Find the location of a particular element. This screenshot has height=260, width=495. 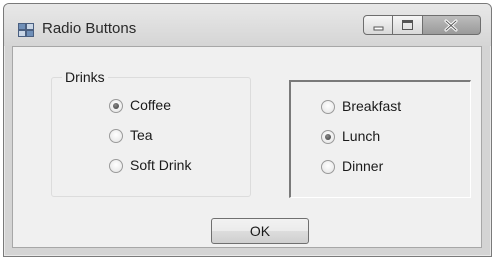

close-icon is located at coordinates (451, 25).